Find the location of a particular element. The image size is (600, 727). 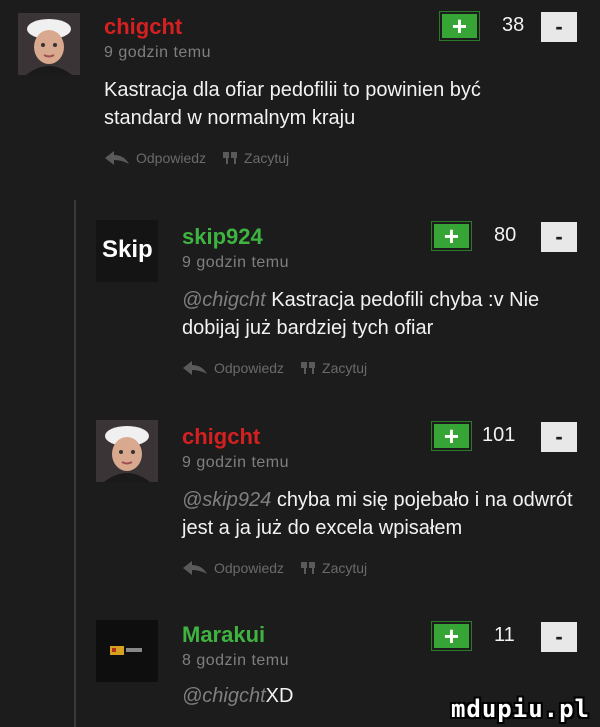

username: skip924 is located at coordinates (222, 237).